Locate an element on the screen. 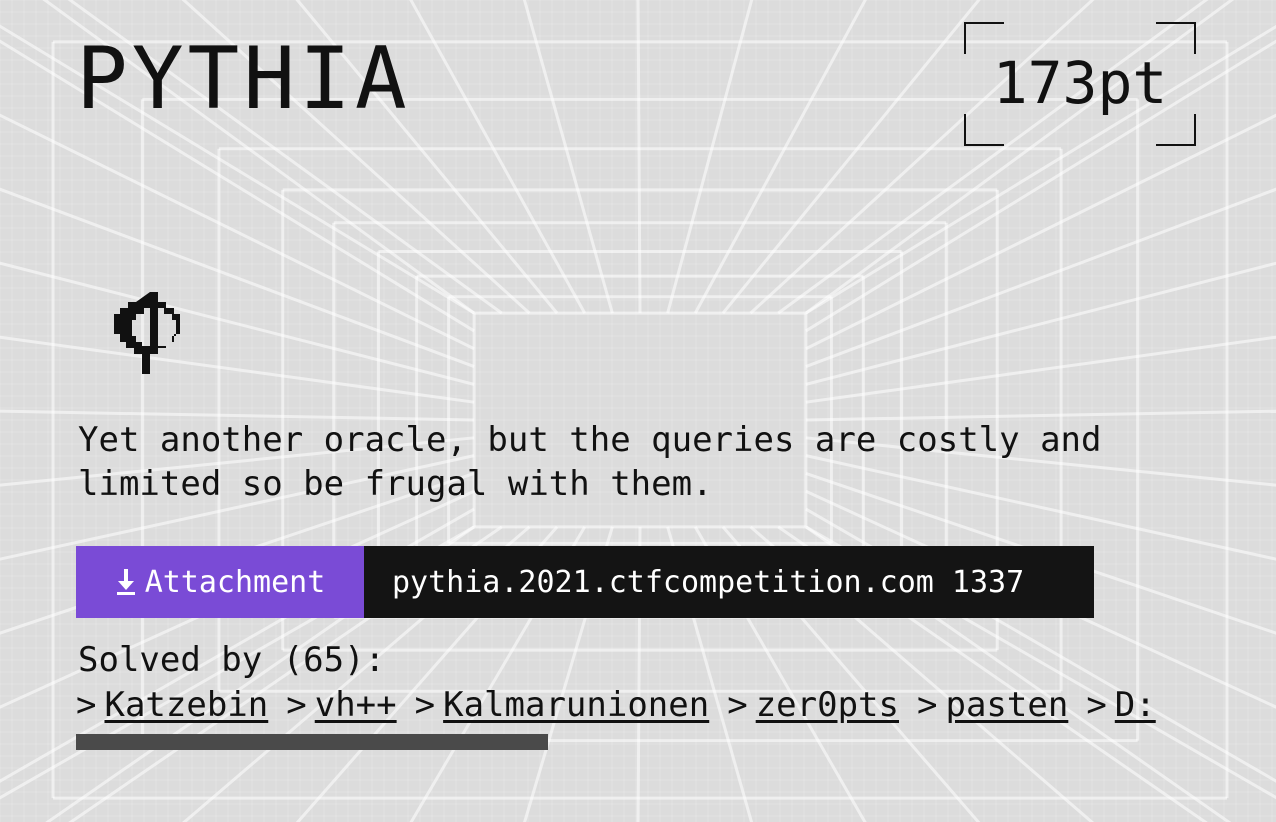 The image size is (1276, 822). service-host: pythia.2021.ctfcompetition.com 1337 is located at coordinates (729, 582).